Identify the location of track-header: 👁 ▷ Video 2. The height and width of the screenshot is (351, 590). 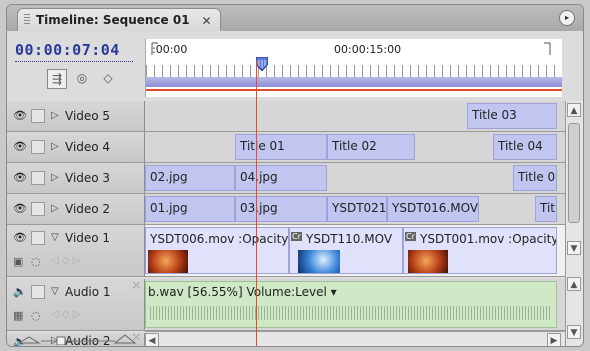
(76, 209).